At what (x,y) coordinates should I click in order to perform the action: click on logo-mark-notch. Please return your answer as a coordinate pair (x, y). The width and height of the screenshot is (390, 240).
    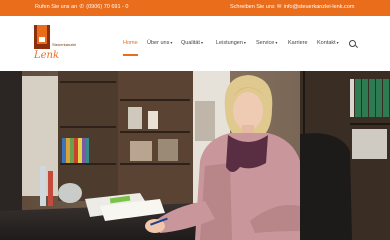
    Looking at the image, I should click on (42, 39).